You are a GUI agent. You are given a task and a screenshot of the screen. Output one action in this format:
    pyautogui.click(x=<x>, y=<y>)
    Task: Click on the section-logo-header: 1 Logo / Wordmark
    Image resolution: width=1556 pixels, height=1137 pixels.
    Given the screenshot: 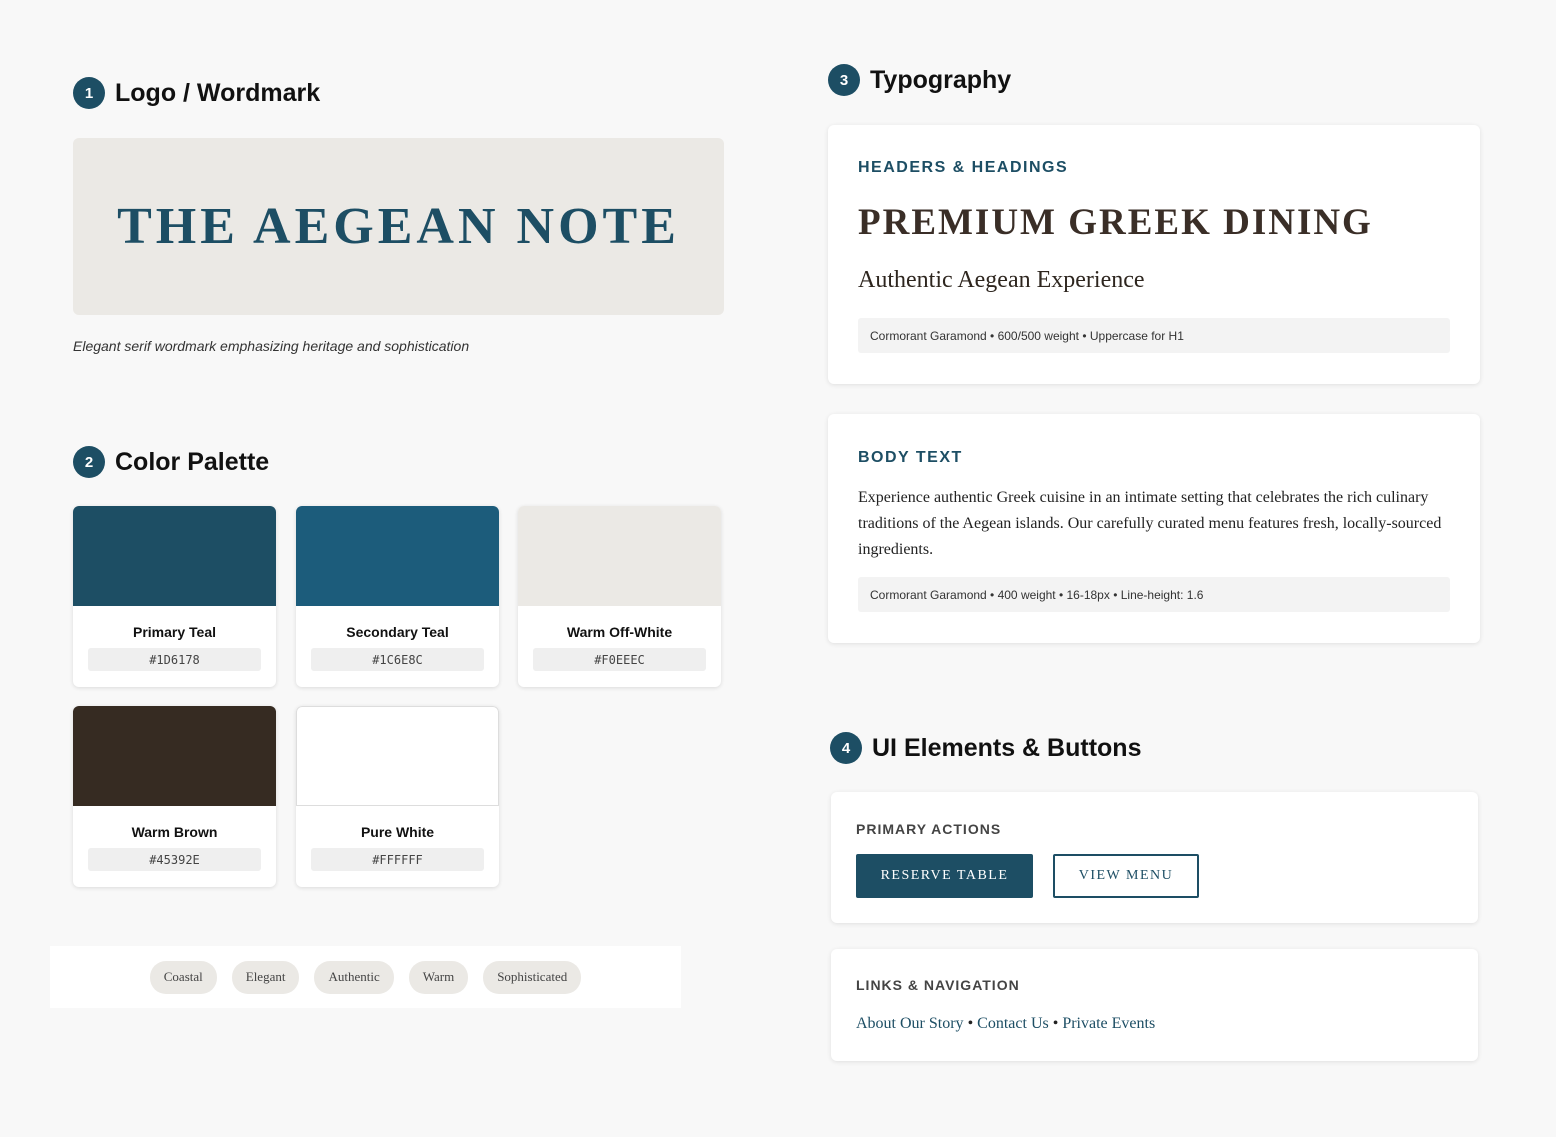 What is the action you would take?
    pyautogui.click(x=196, y=93)
    